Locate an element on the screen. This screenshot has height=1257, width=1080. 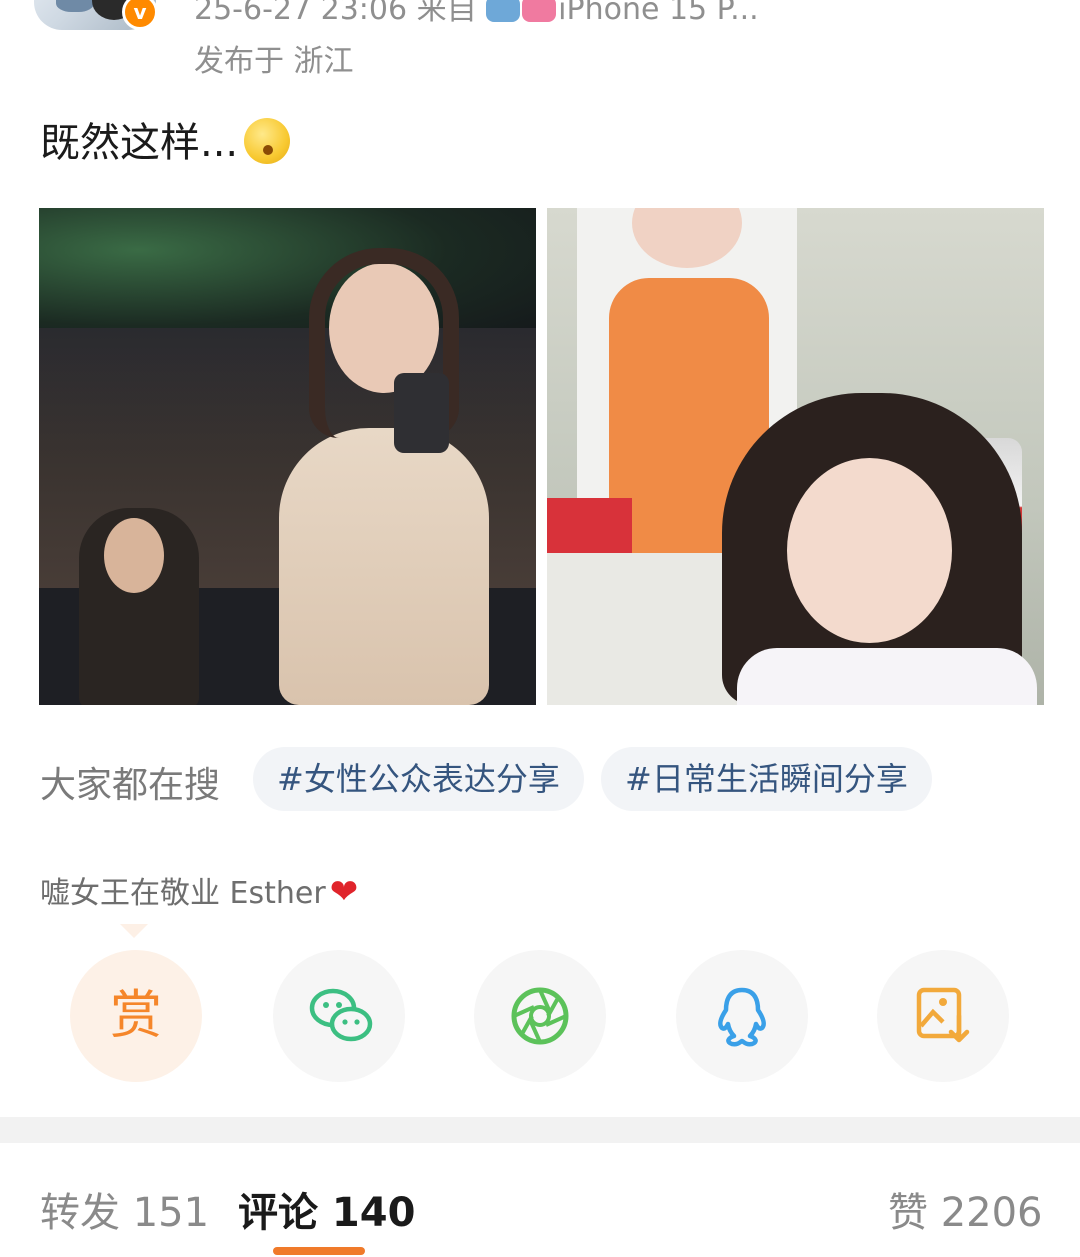
active-tab-indicator is located at coordinates (319, 1251).